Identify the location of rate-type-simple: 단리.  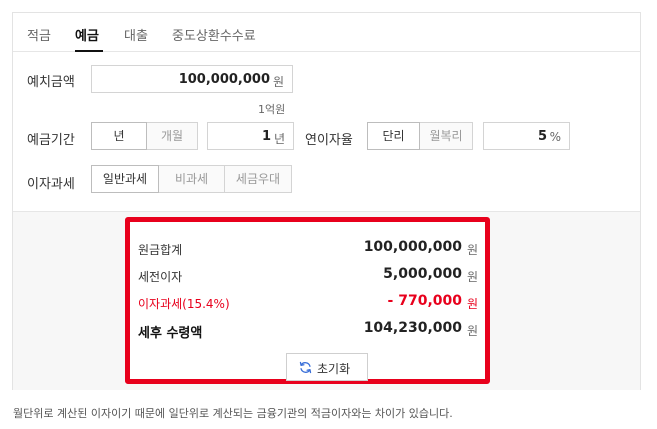
(393, 136).